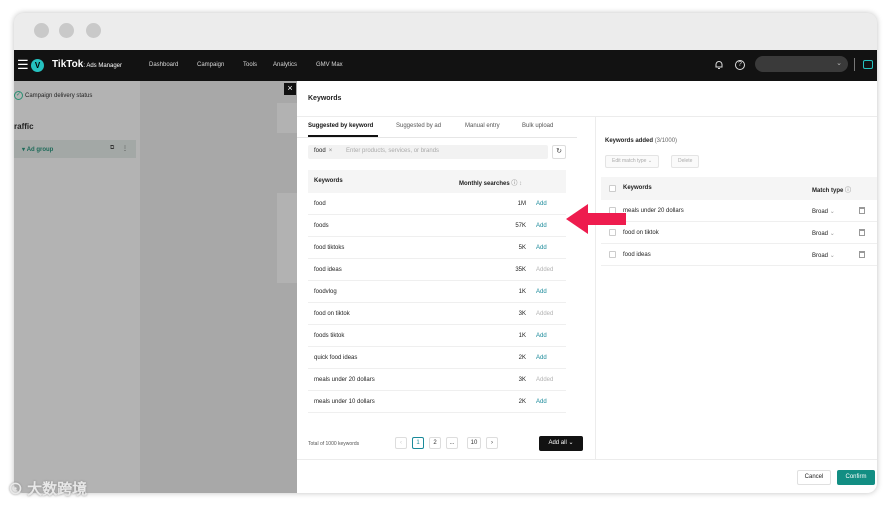 The image size is (892, 507). What do you see at coordinates (66, 30) in the screenshot?
I see `minimize-window-dot` at bounding box center [66, 30].